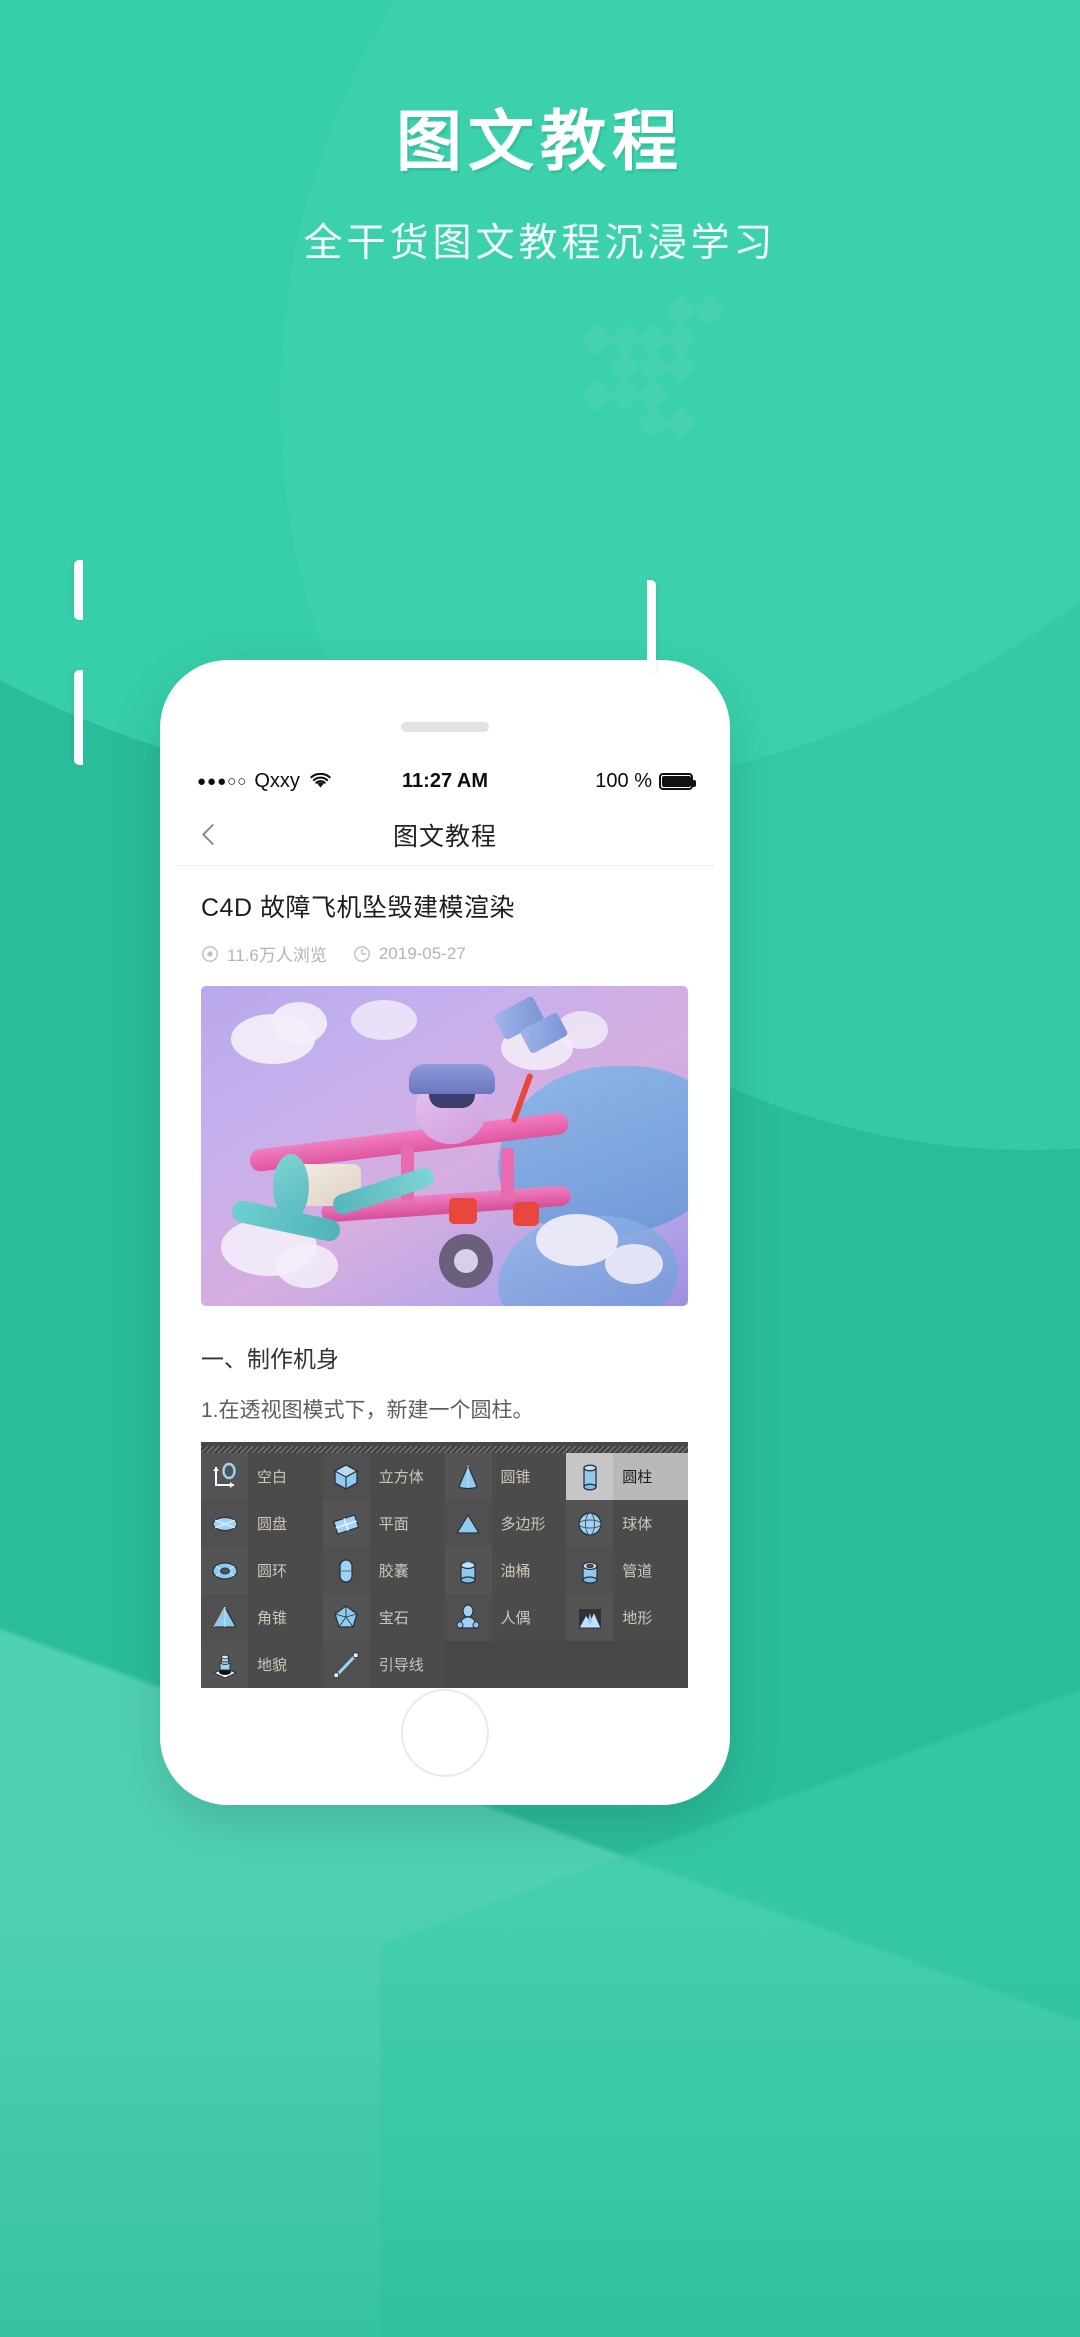 The image size is (1080, 2337). I want to click on views-count: 11.6万人浏览, so click(277, 955).